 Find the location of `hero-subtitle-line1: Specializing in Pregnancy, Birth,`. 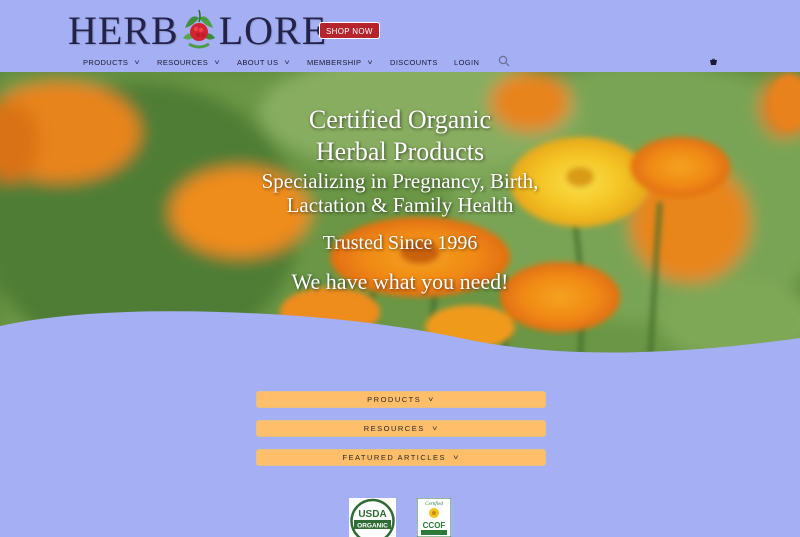

hero-subtitle-line1: Specializing in Pregnancy, Birth, is located at coordinates (400, 181).